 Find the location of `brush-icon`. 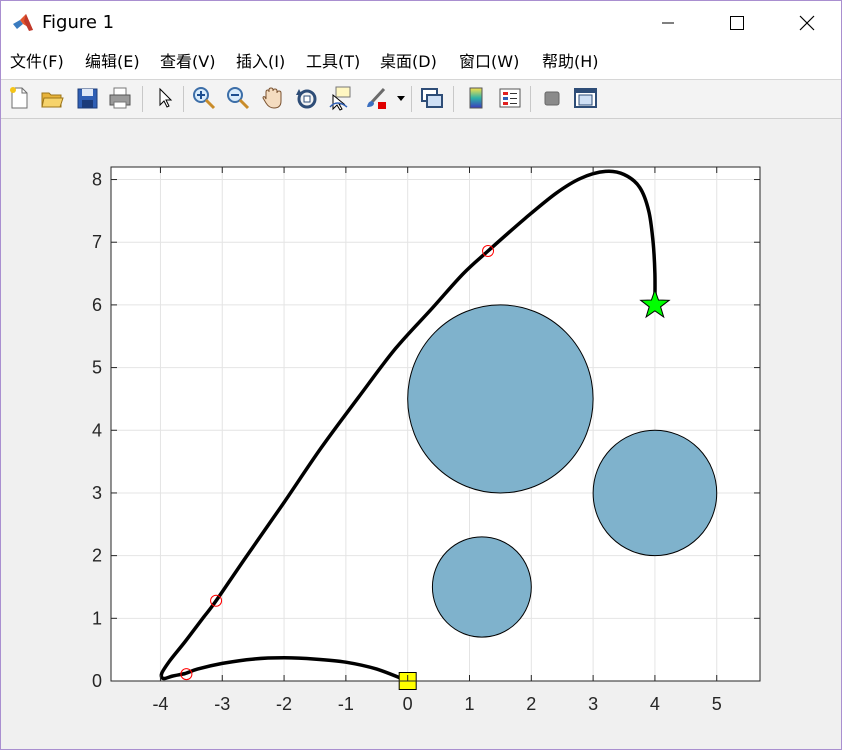

brush-icon is located at coordinates (376, 98).